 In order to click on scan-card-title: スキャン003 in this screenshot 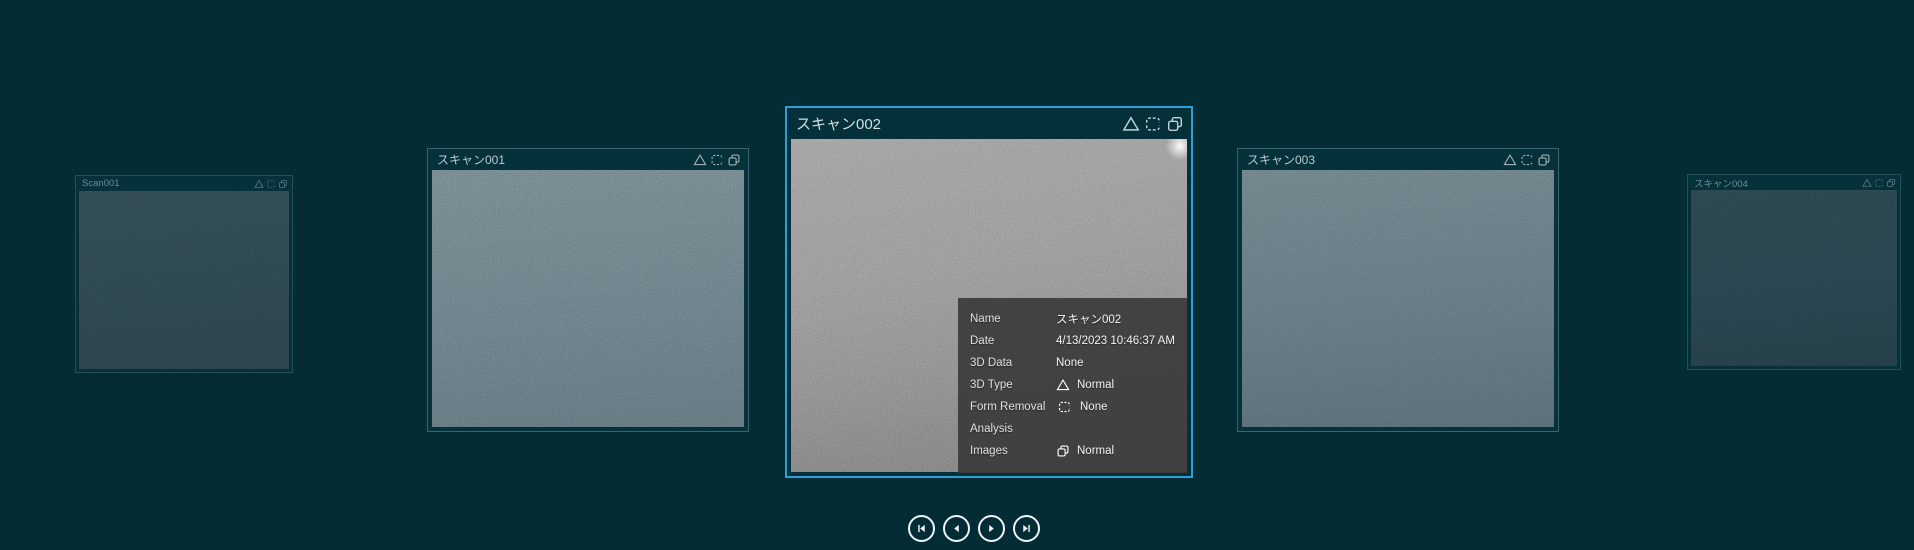, I will do `click(1281, 160)`.